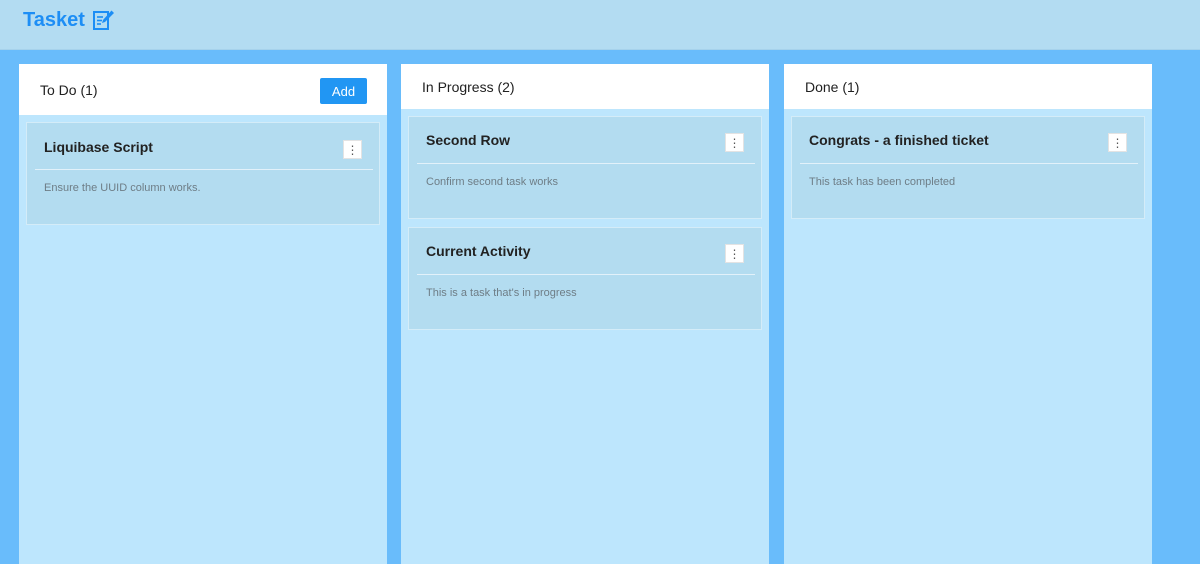  Describe the element at coordinates (468, 140) in the screenshot. I see `card-title: Second Row` at that location.